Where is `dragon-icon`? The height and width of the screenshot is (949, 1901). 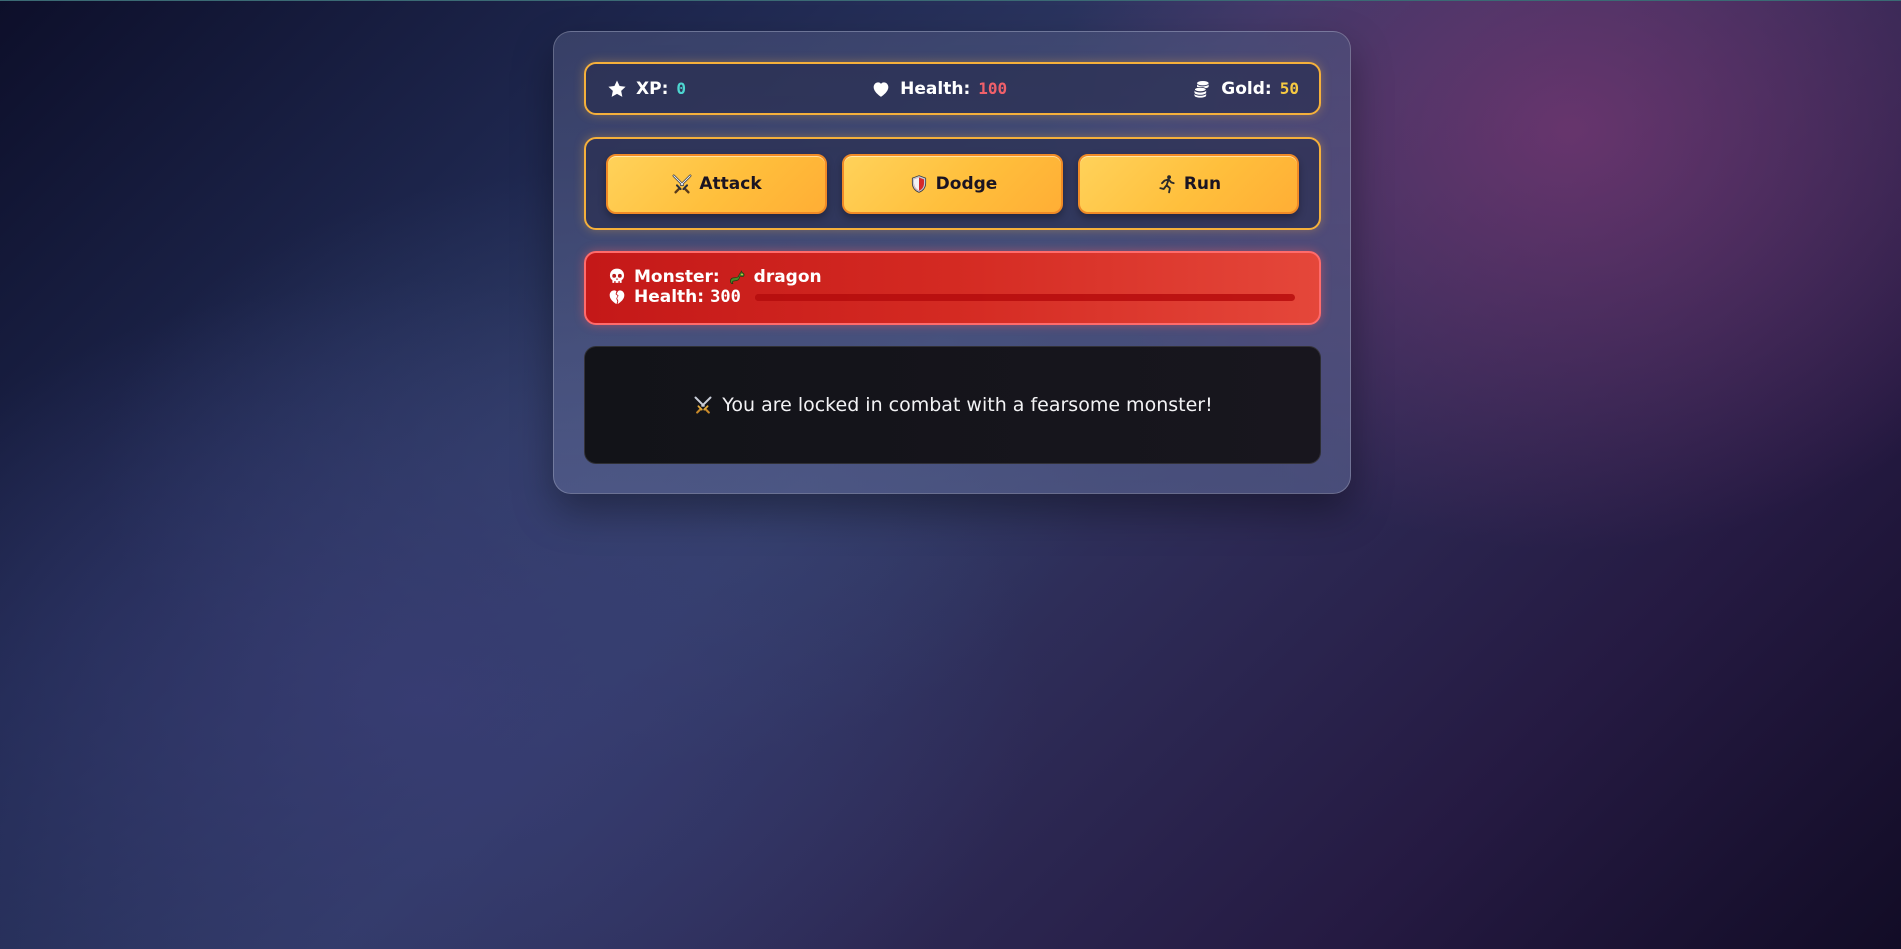
dragon-icon is located at coordinates (737, 277).